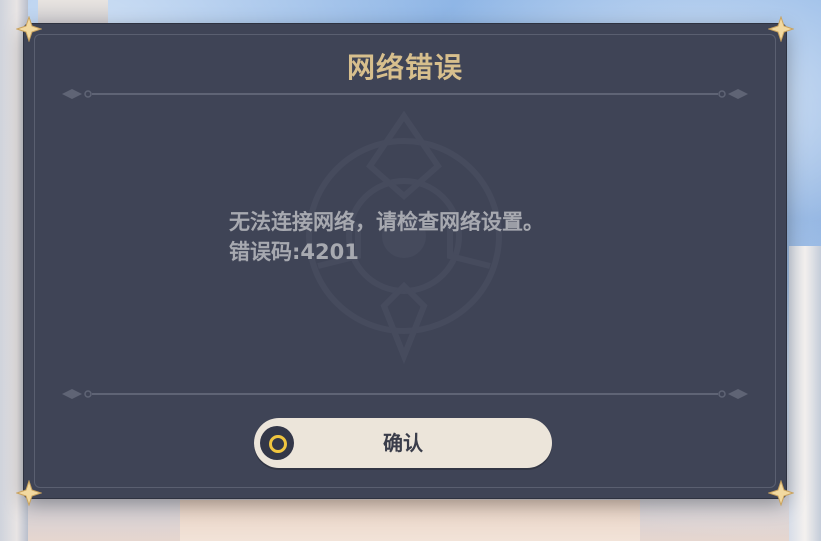  I want to click on error-message-text: 无法连接网络，请检查网络设置。, so click(386, 222).